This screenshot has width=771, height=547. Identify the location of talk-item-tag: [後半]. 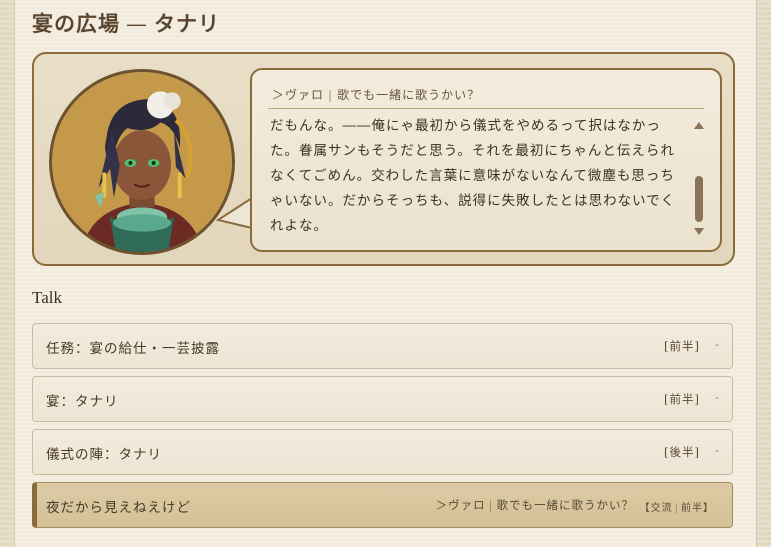
(682, 452).